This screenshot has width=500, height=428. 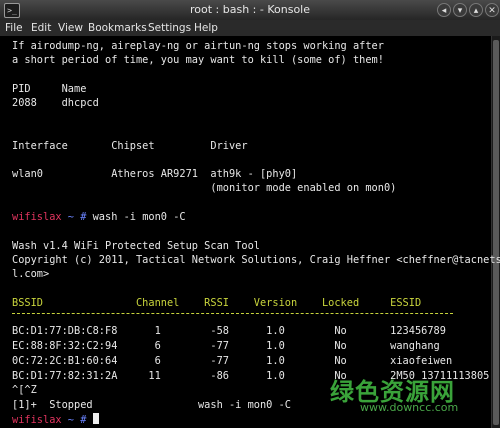 What do you see at coordinates (24, 390) in the screenshot?
I see `ctrl-z-echo: ^[^Z` at bounding box center [24, 390].